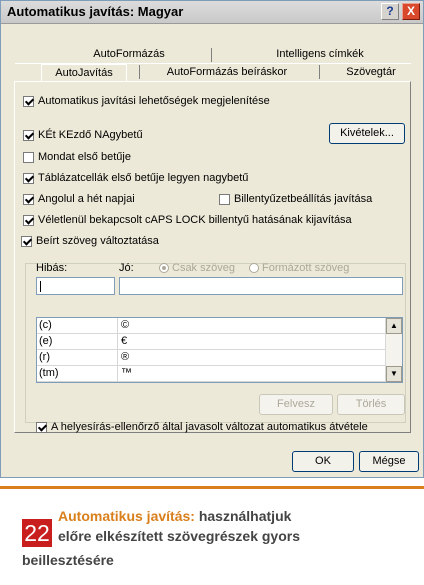  I want to click on list-item: (r) ®, so click(219, 358).